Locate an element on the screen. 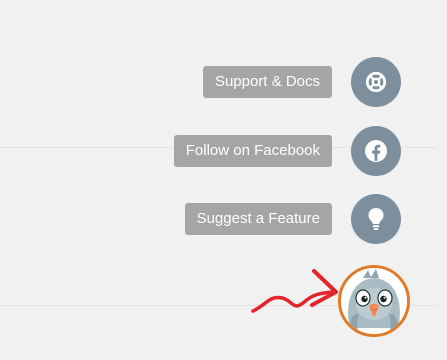  facebook-icon is located at coordinates (376, 151).